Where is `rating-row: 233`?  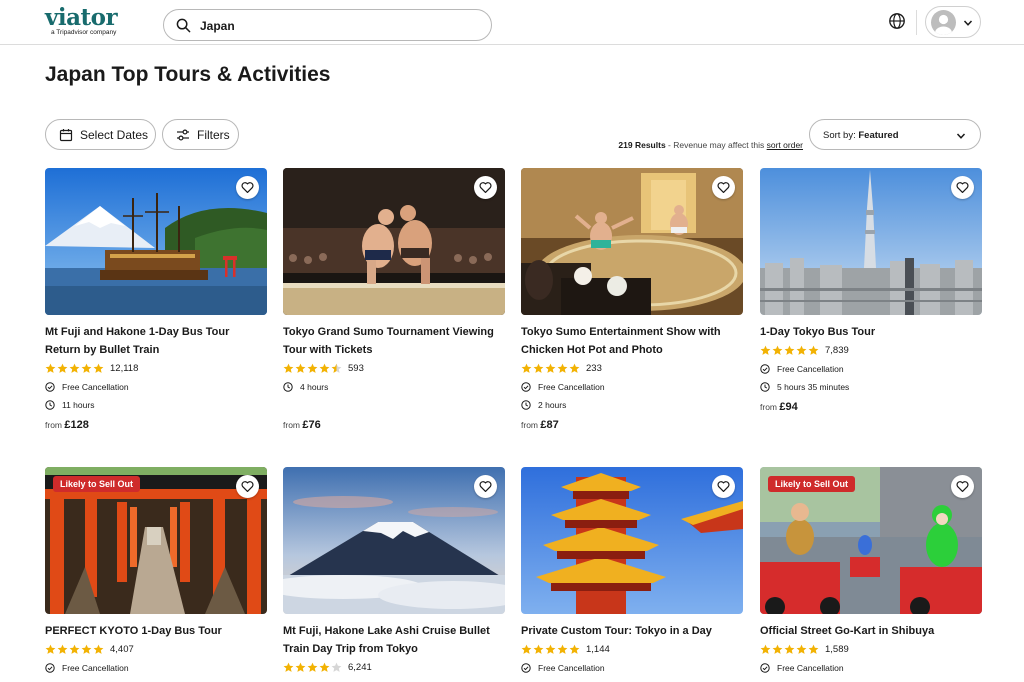 rating-row: 233 is located at coordinates (632, 368).